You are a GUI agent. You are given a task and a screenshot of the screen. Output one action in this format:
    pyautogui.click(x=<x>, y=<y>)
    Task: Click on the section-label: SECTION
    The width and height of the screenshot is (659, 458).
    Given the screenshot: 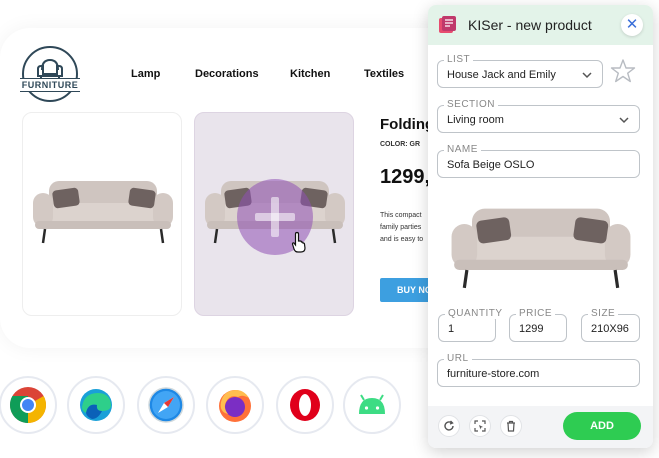 What is the action you would take?
    pyautogui.click(x=471, y=104)
    